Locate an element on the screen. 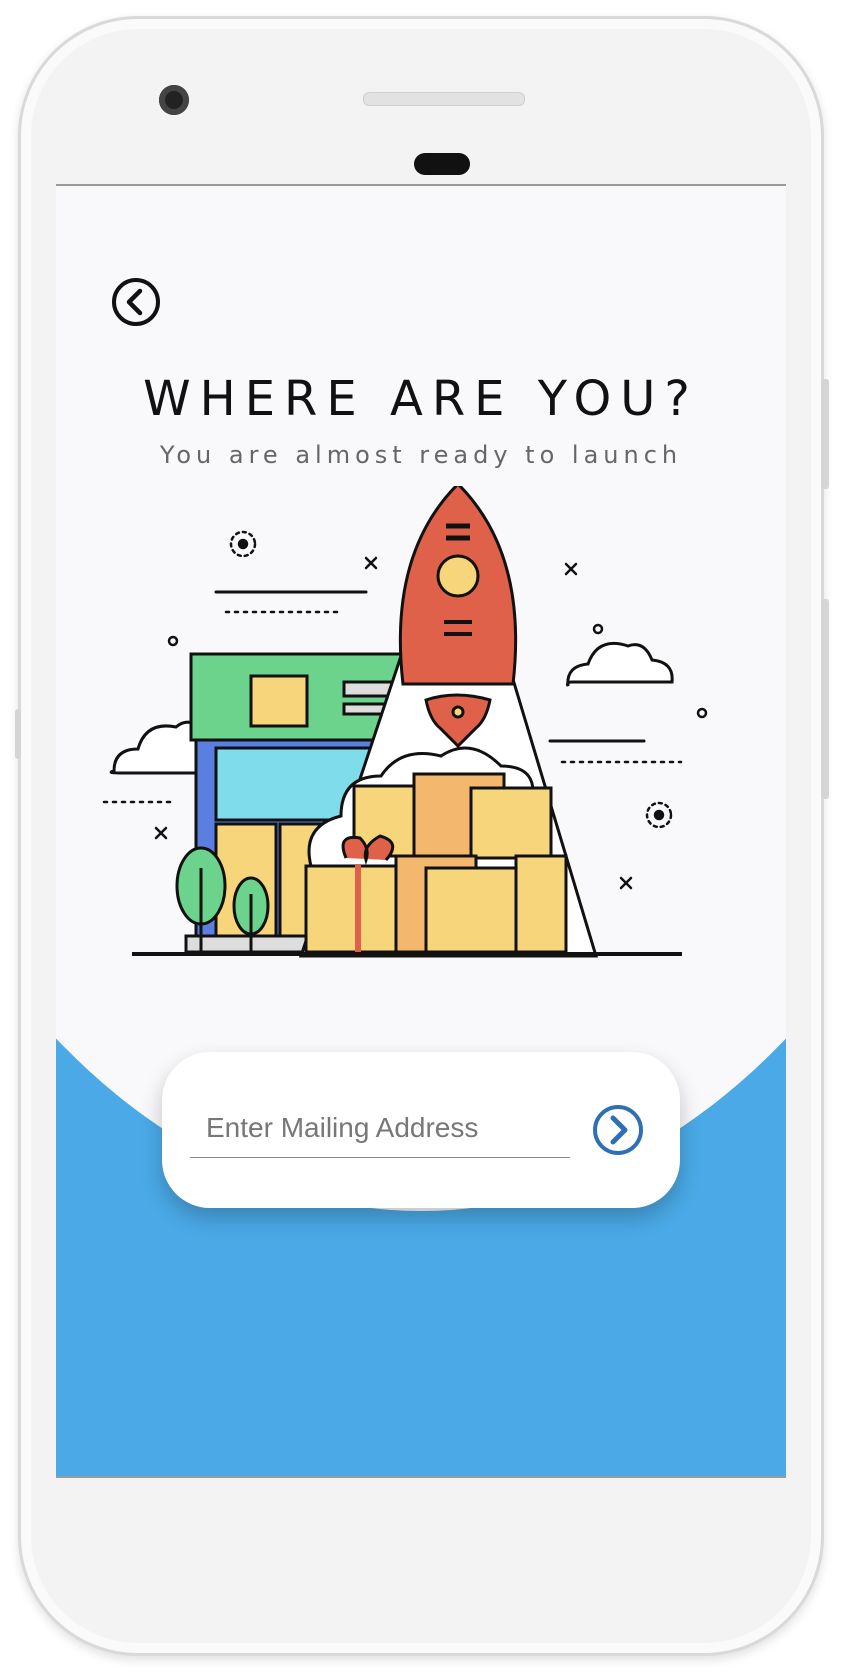  back-button is located at coordinates (136, 302).